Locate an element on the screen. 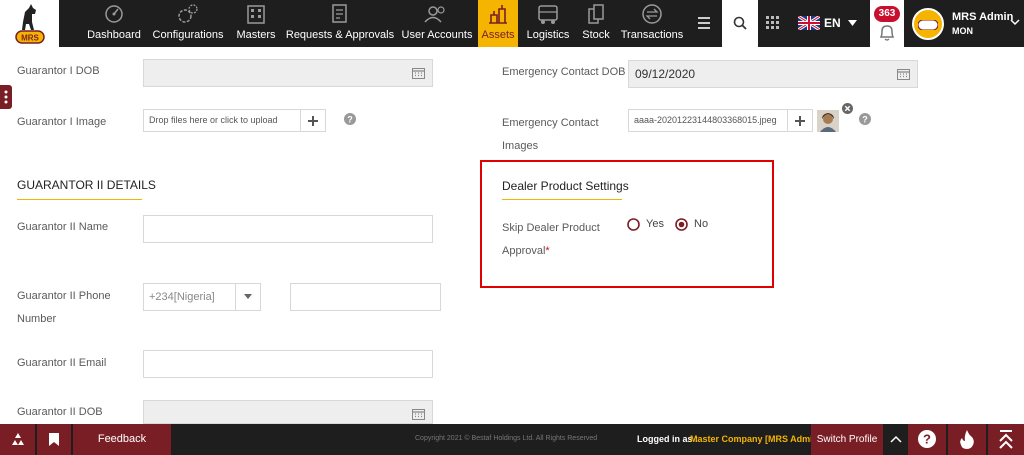  recycle-button is located at coordinates (18, 439).